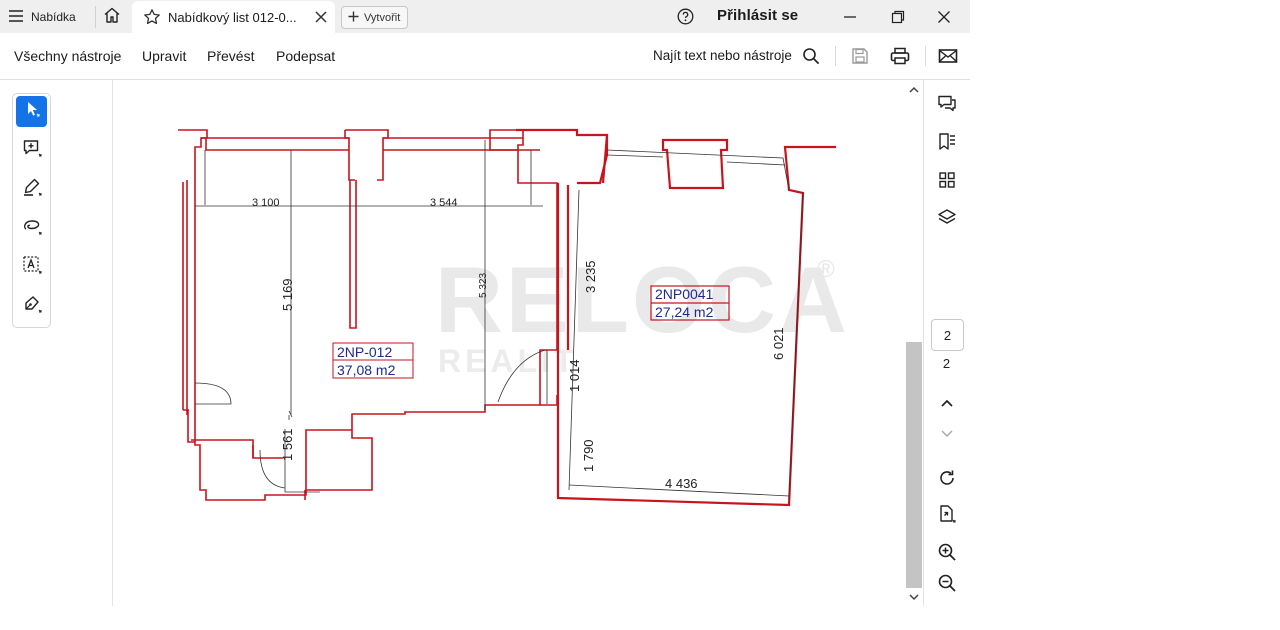  What do you see at coordinates (230, 56) in the screenshot?
I see `convert-menu: Převést` at bounding box center [230, 56].